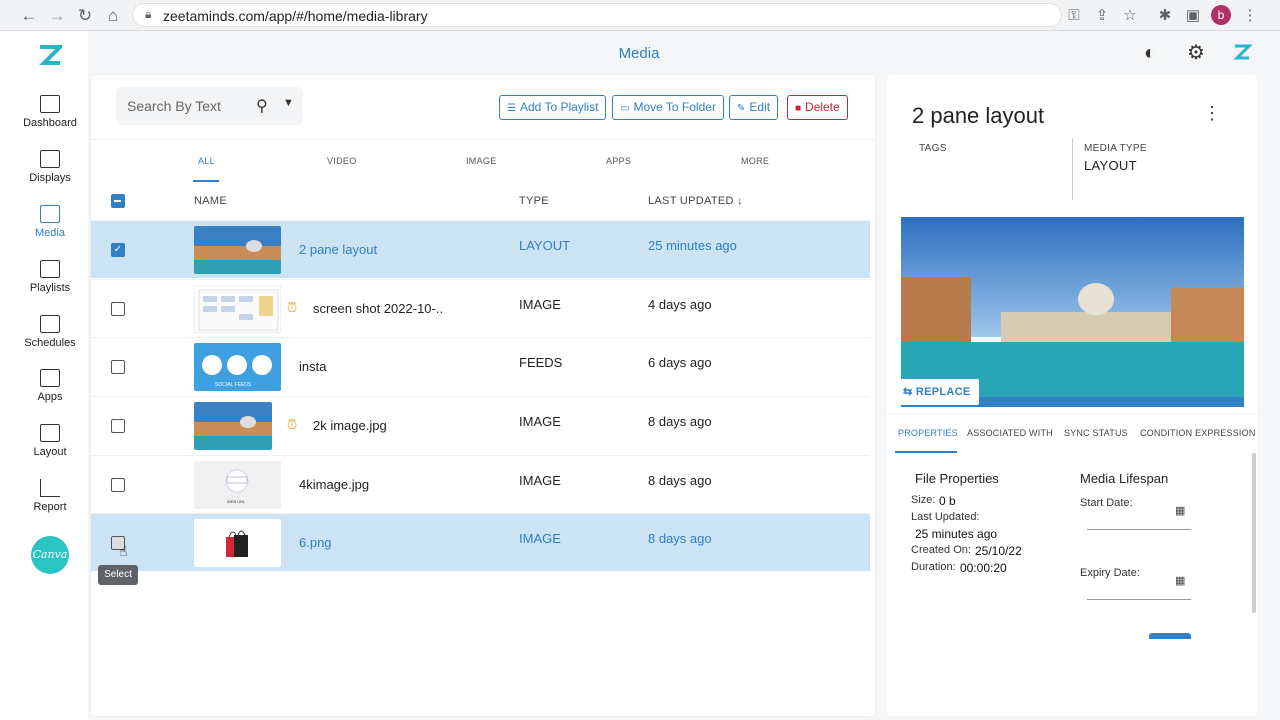  I want to click on sidepanel-icon: ▣, so click(1193, 16).